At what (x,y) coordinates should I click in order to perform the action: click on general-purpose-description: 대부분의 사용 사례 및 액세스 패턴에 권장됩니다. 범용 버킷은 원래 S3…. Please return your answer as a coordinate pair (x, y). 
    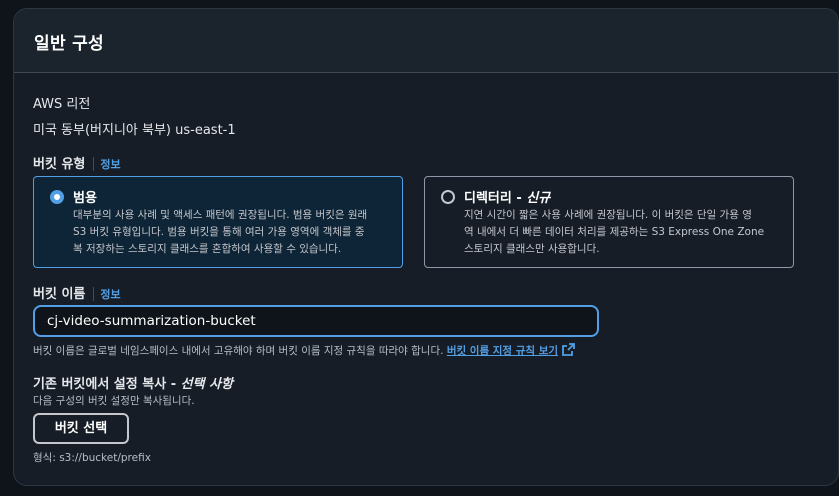
    Looking at the image, I should click on (220, 232).